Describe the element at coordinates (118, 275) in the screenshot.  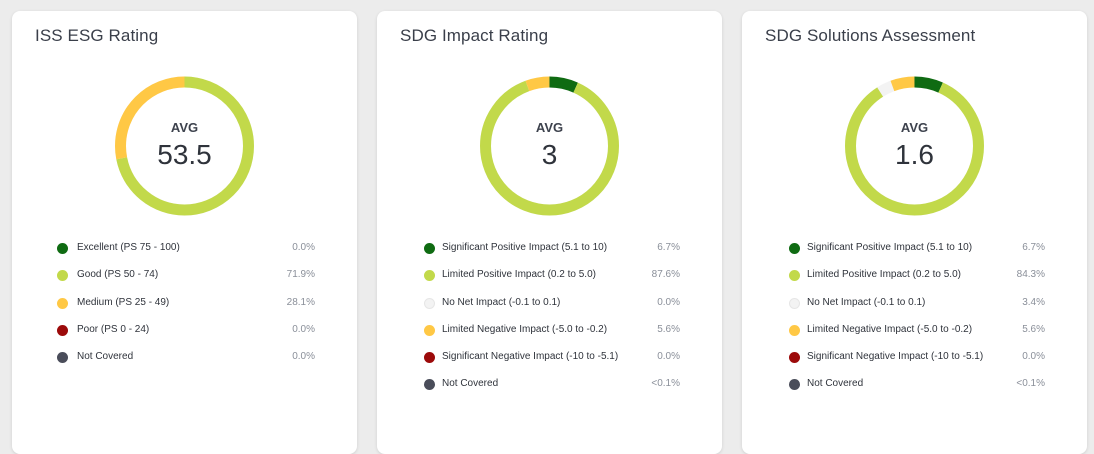
I see `legend-label: Good (PS 50 - 74)` at that location.